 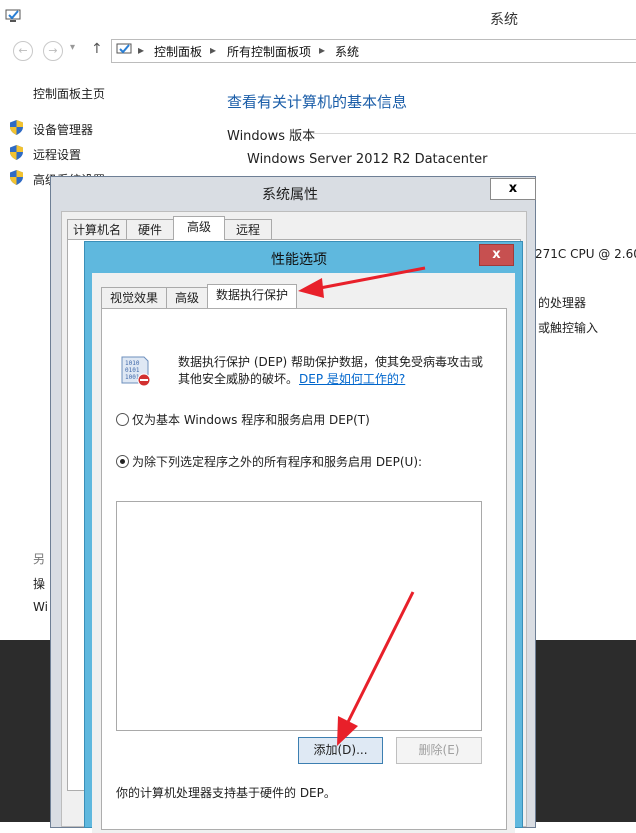 What do you see at coordinates (362, 282) in the screenshot?
I see `red-arrow-to-dep-tab` at bounding box center [362, 282].